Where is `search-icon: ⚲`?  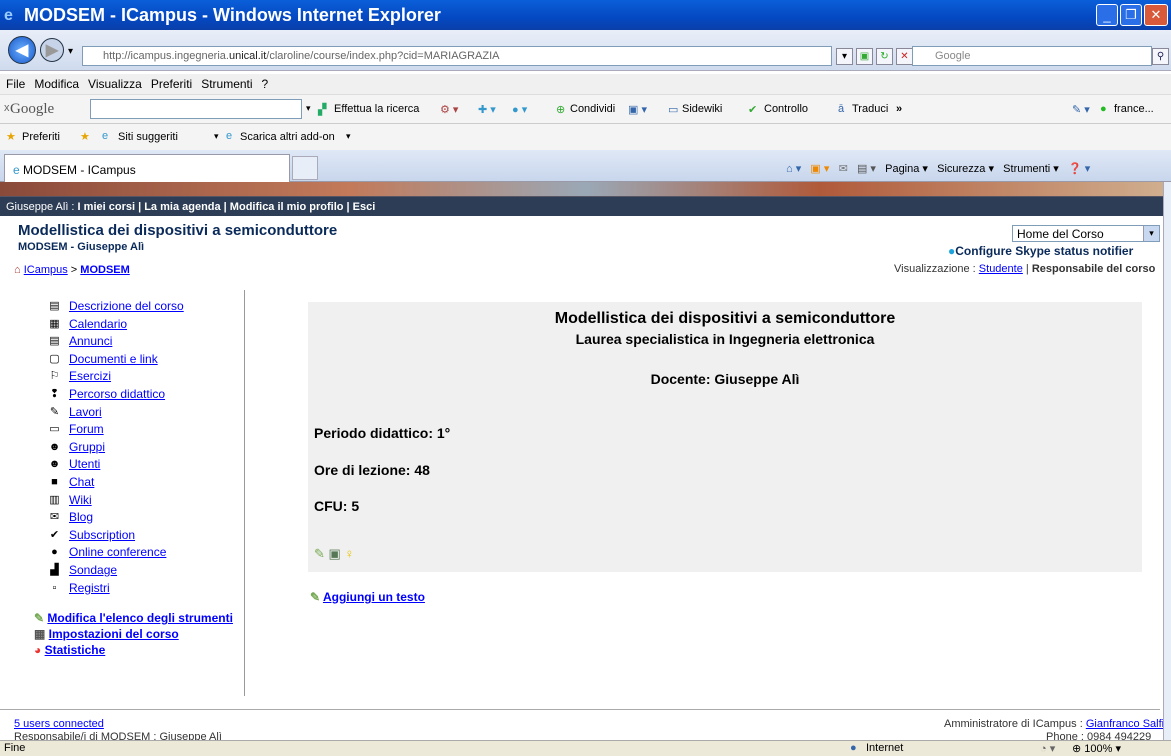 search-icon: ⚲ is located at coordinates (1160, 56).